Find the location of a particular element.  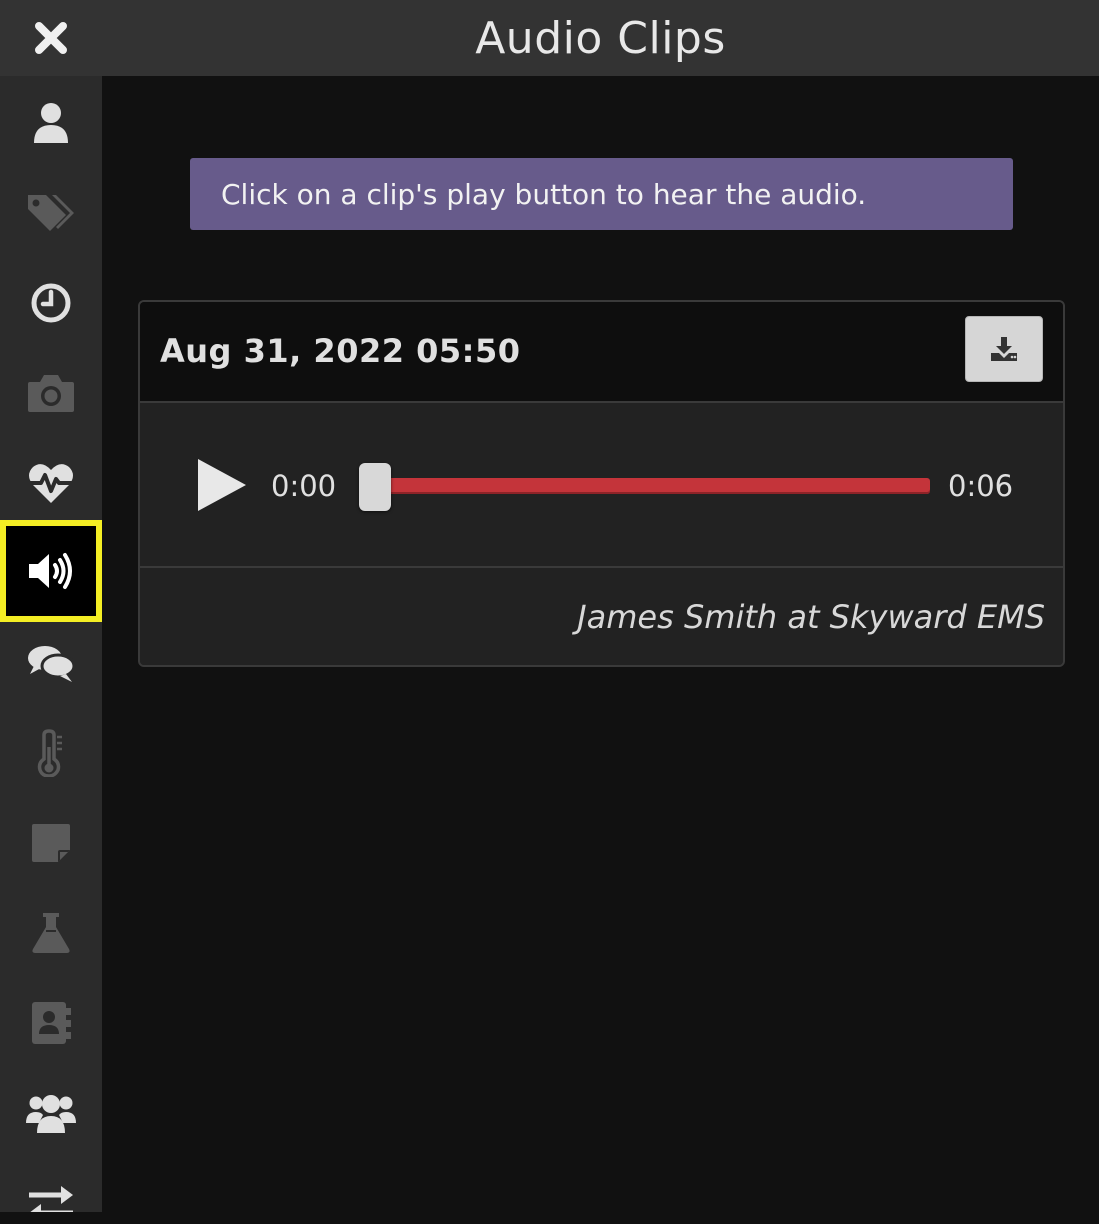

page-title: Audio Clips is located at coordinates (600, 38).